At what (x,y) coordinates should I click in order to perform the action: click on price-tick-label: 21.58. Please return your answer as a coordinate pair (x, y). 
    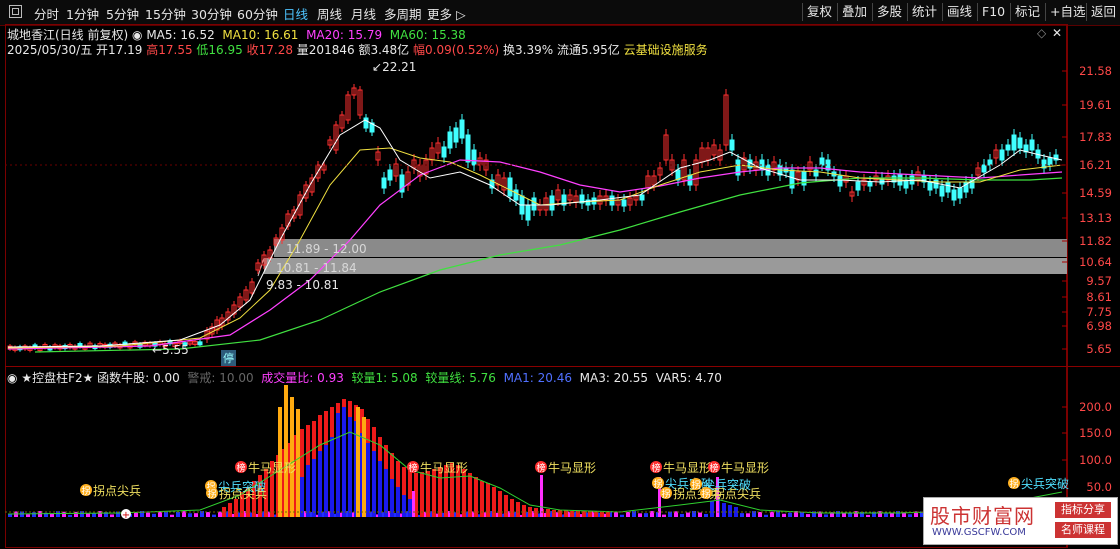
    Looking at the image, I should click on (1095, 71).